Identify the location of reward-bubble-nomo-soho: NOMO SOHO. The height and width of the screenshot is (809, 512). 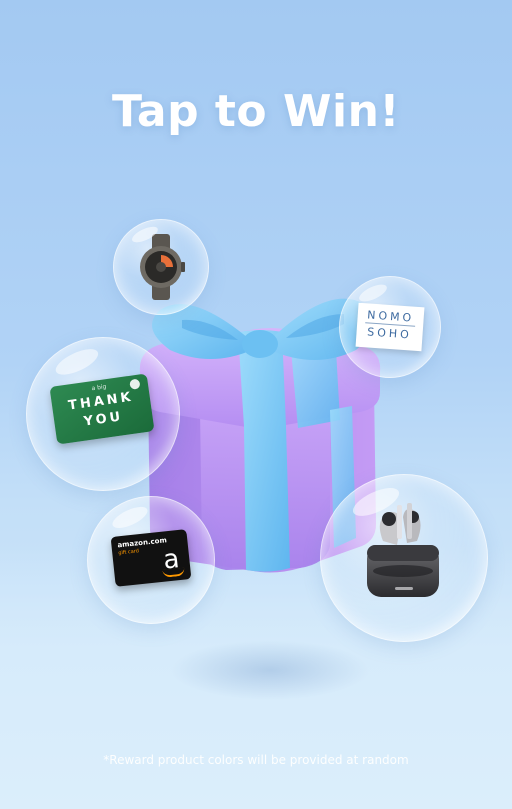
(390, 327).